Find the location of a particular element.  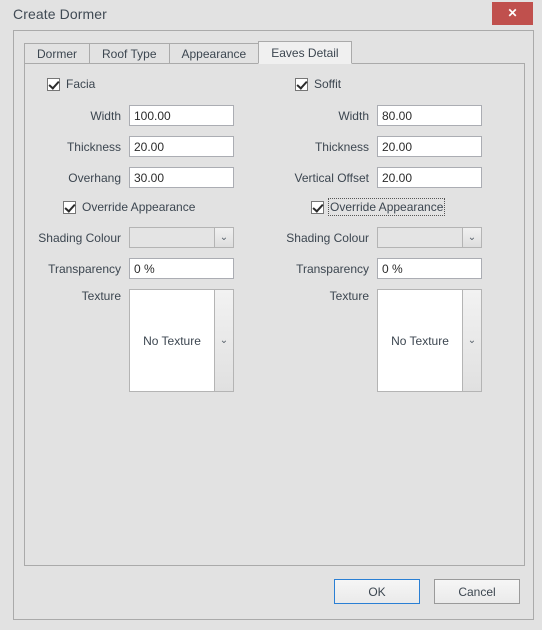

ok-button: OK is located at coordinates (377, 591).